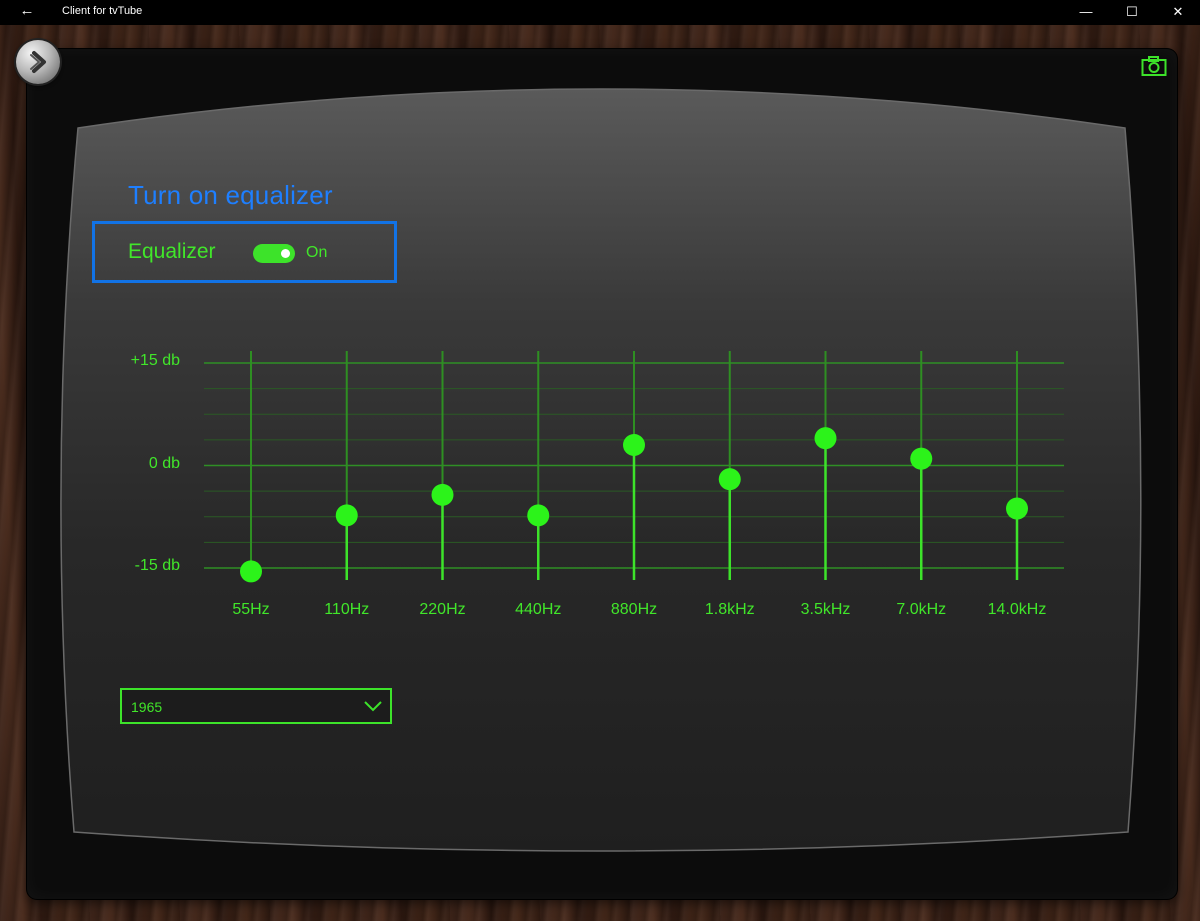 The image size is (1200, 921). I want to click on window-title: Client for tvTube, so click(102, 11).